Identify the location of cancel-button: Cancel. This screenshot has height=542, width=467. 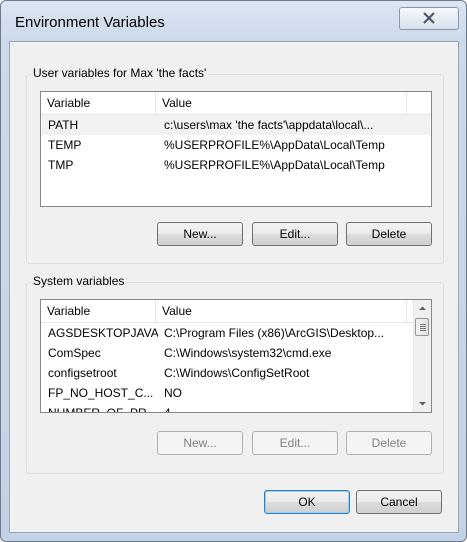
(399, 502).